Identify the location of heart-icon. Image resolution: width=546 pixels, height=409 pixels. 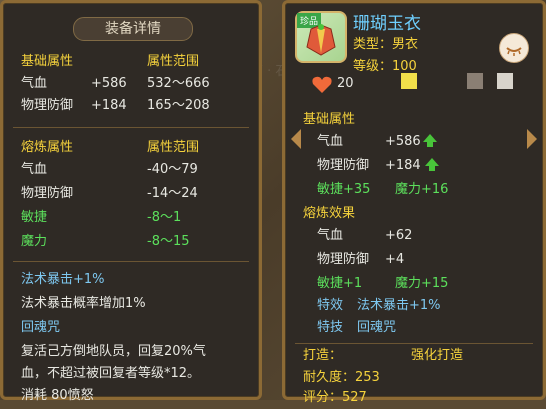
(322, 84).